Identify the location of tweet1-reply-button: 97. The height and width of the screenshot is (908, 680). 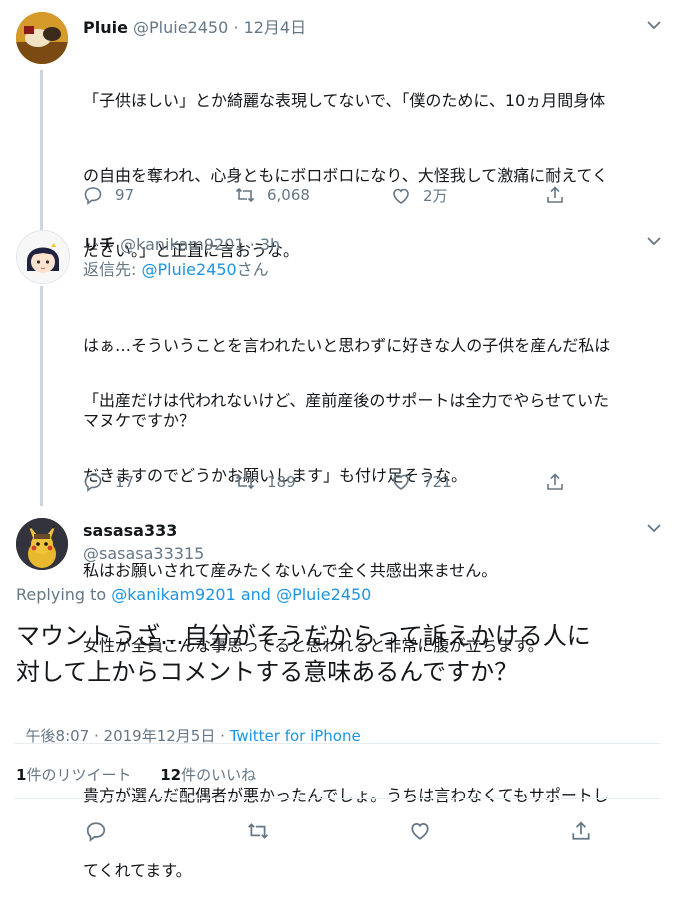
(108, 195).